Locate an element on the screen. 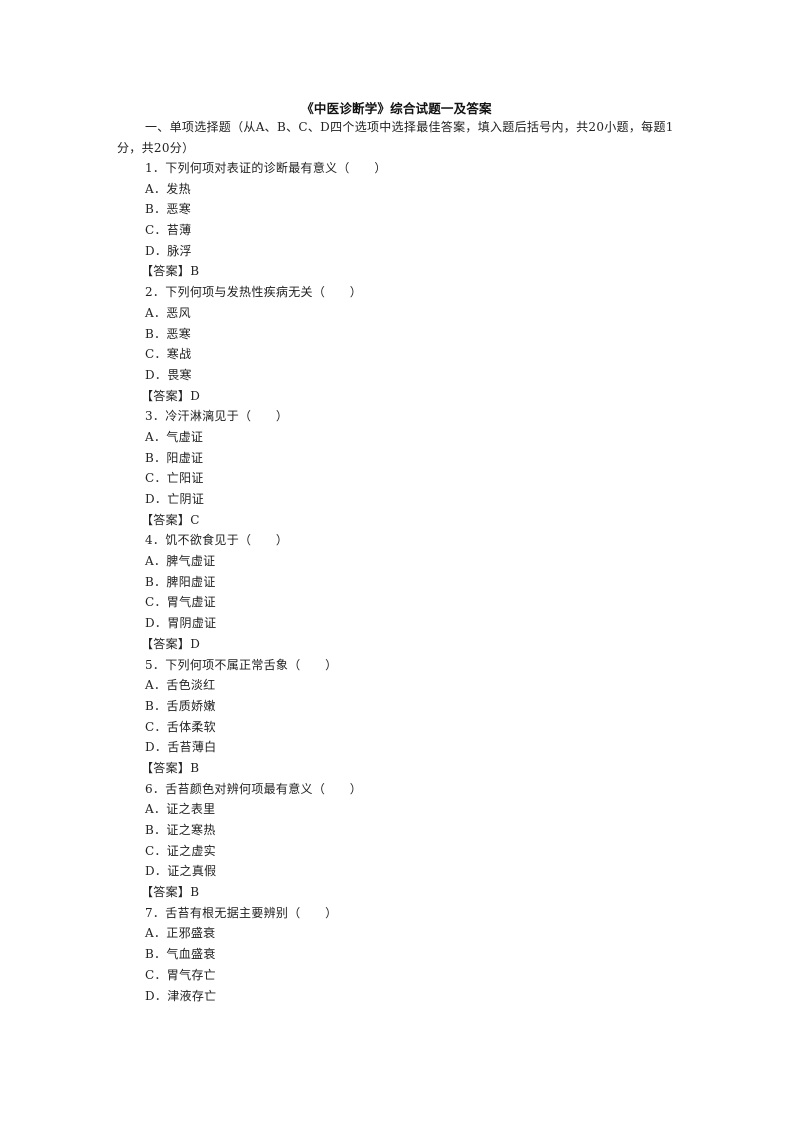 Image resolution: width=793 pixels, height=1122 pixels. question-option: A．恶风 is located at coordinates (168, 312).